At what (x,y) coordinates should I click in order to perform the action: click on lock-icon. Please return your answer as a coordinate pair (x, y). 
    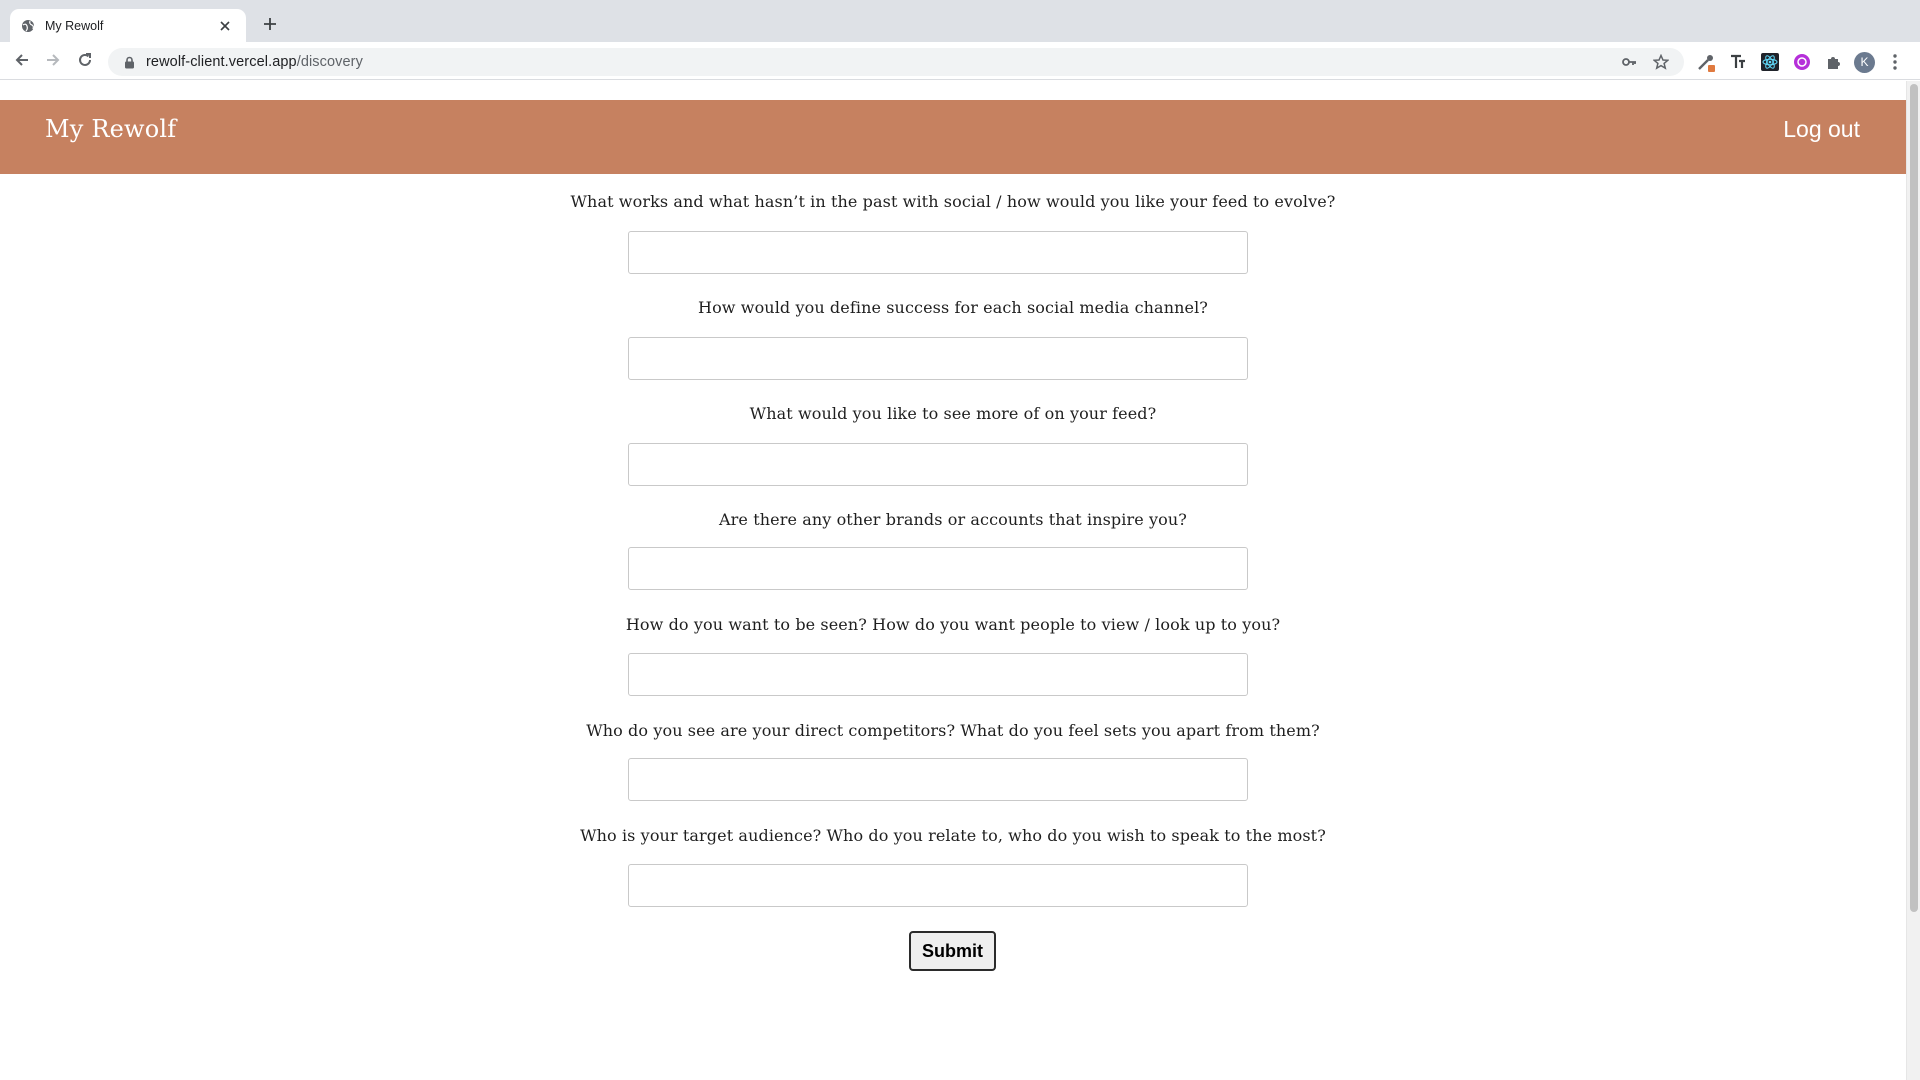
    Looking at the image, I should click on (129, 62).